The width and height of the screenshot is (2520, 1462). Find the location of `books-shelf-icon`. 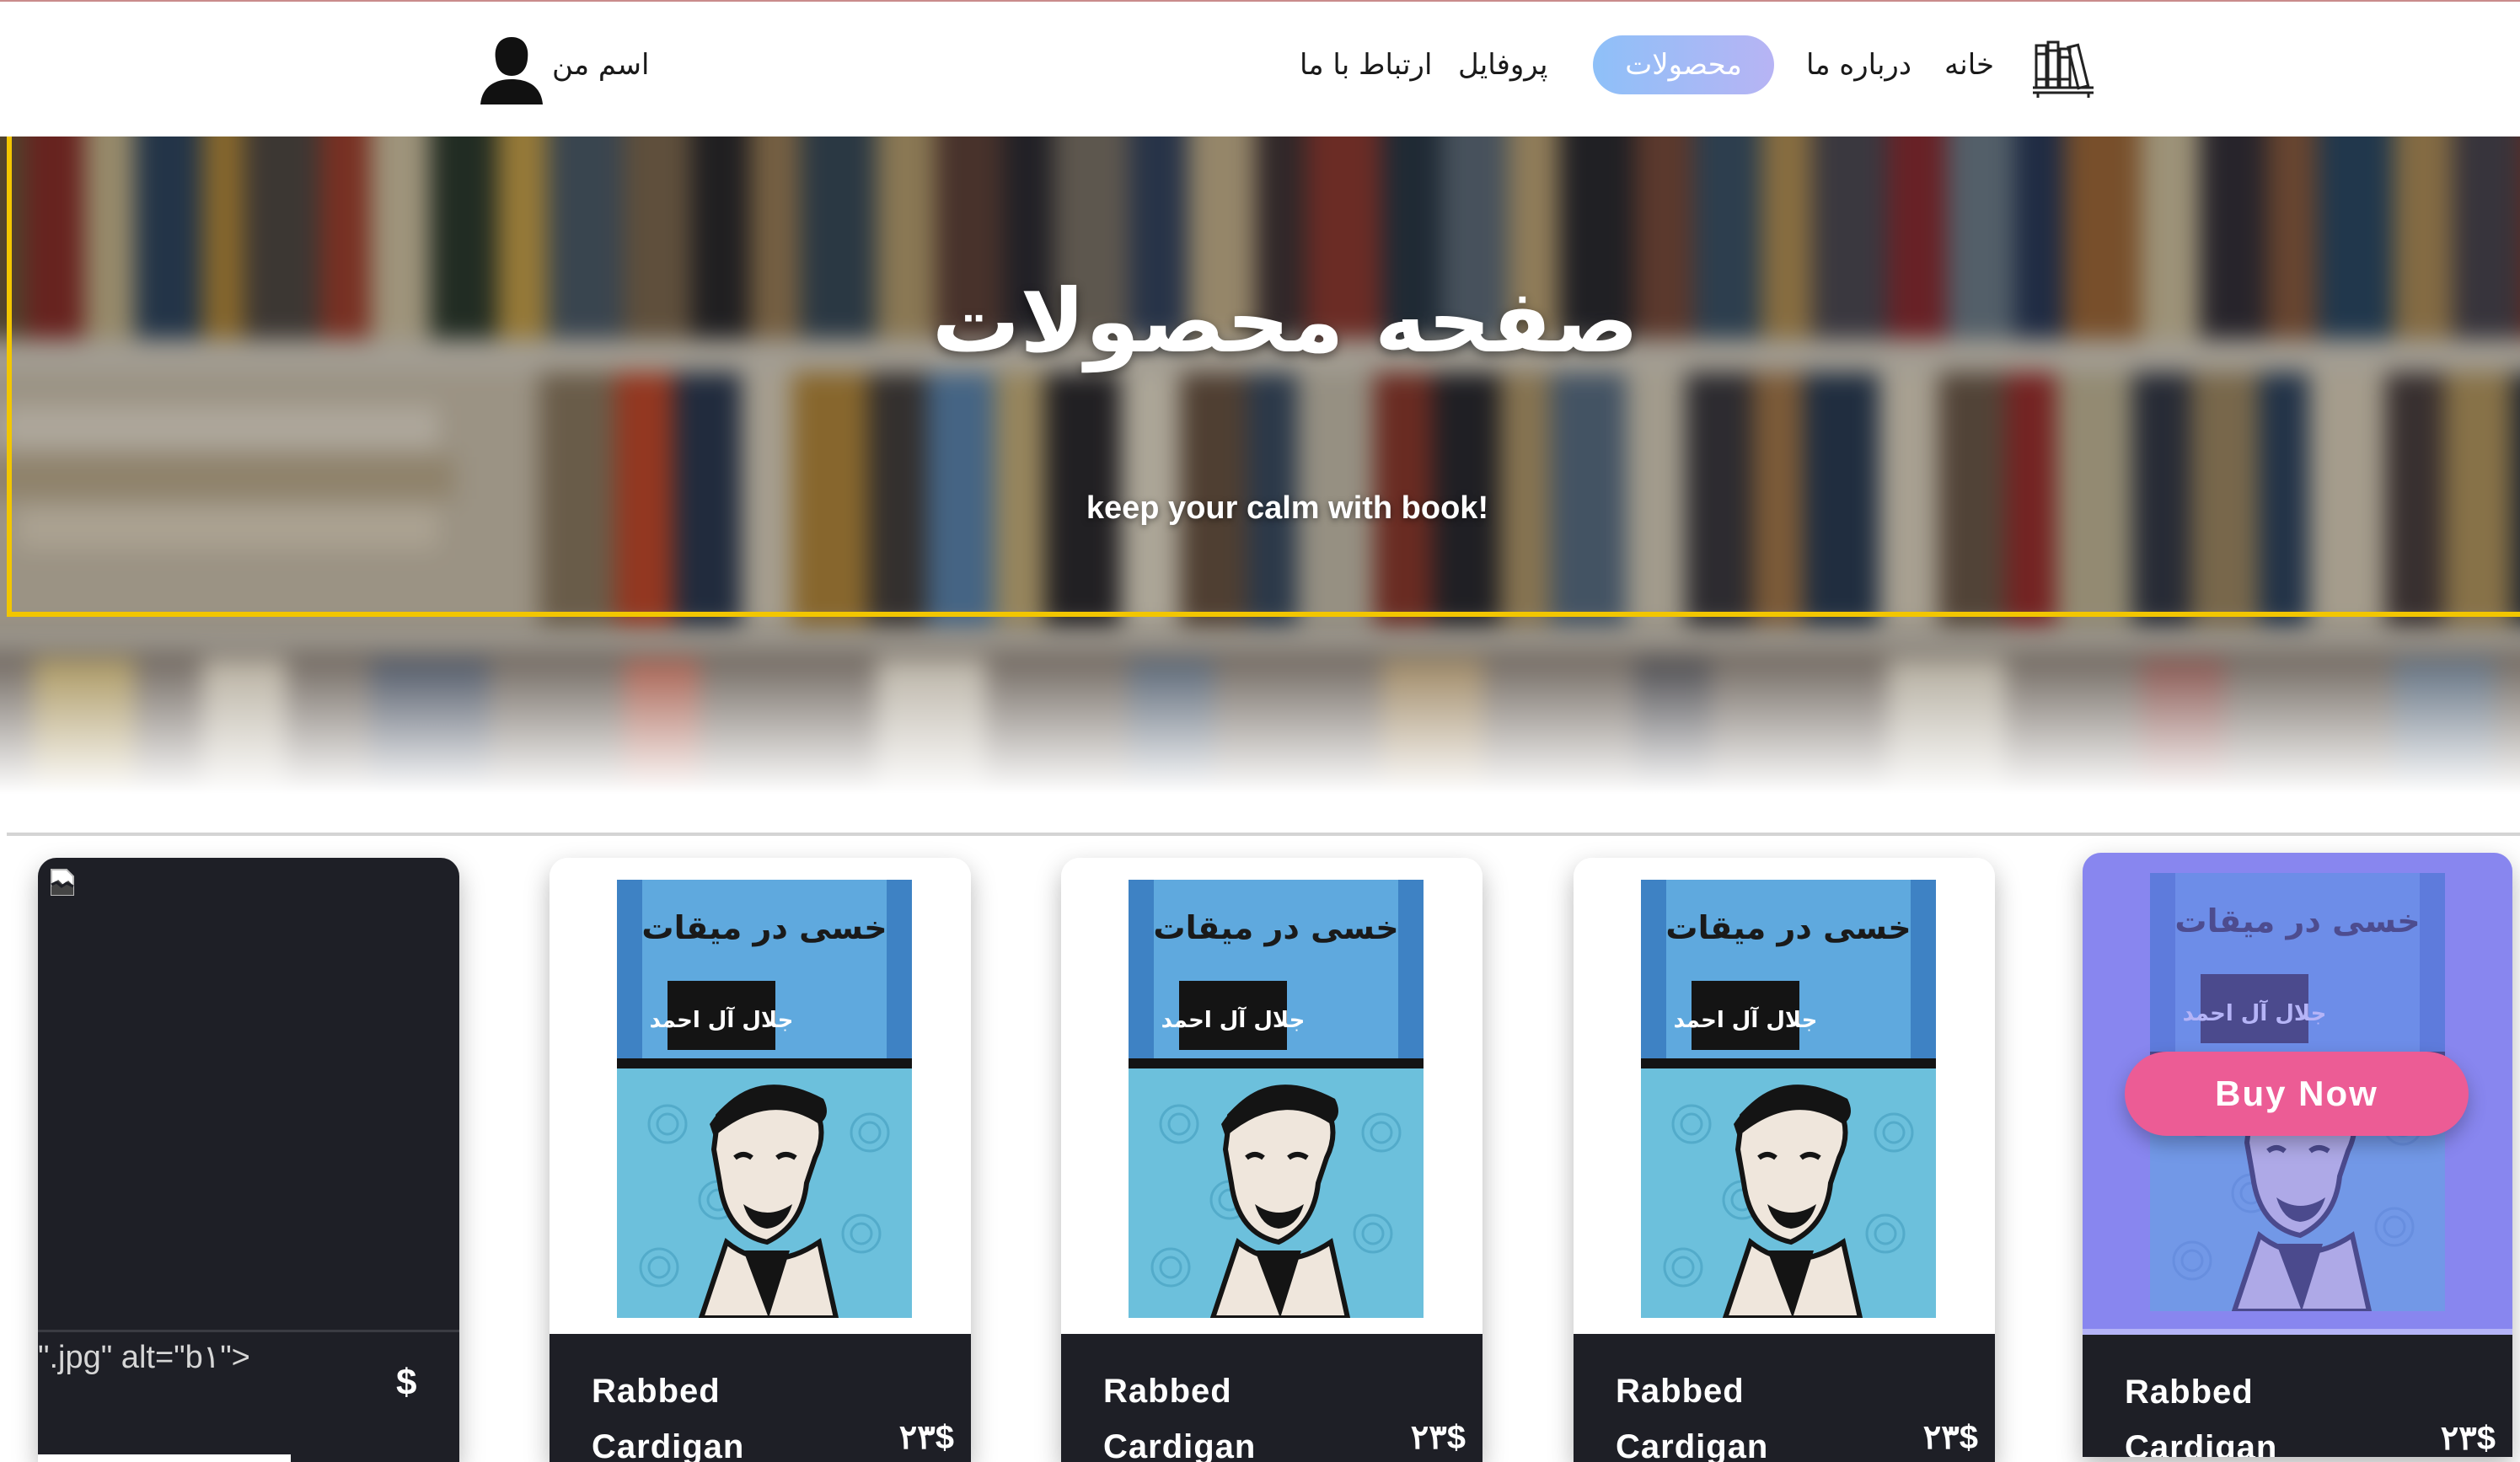

books-shelf-icon is located at coordinates (2063, 67).